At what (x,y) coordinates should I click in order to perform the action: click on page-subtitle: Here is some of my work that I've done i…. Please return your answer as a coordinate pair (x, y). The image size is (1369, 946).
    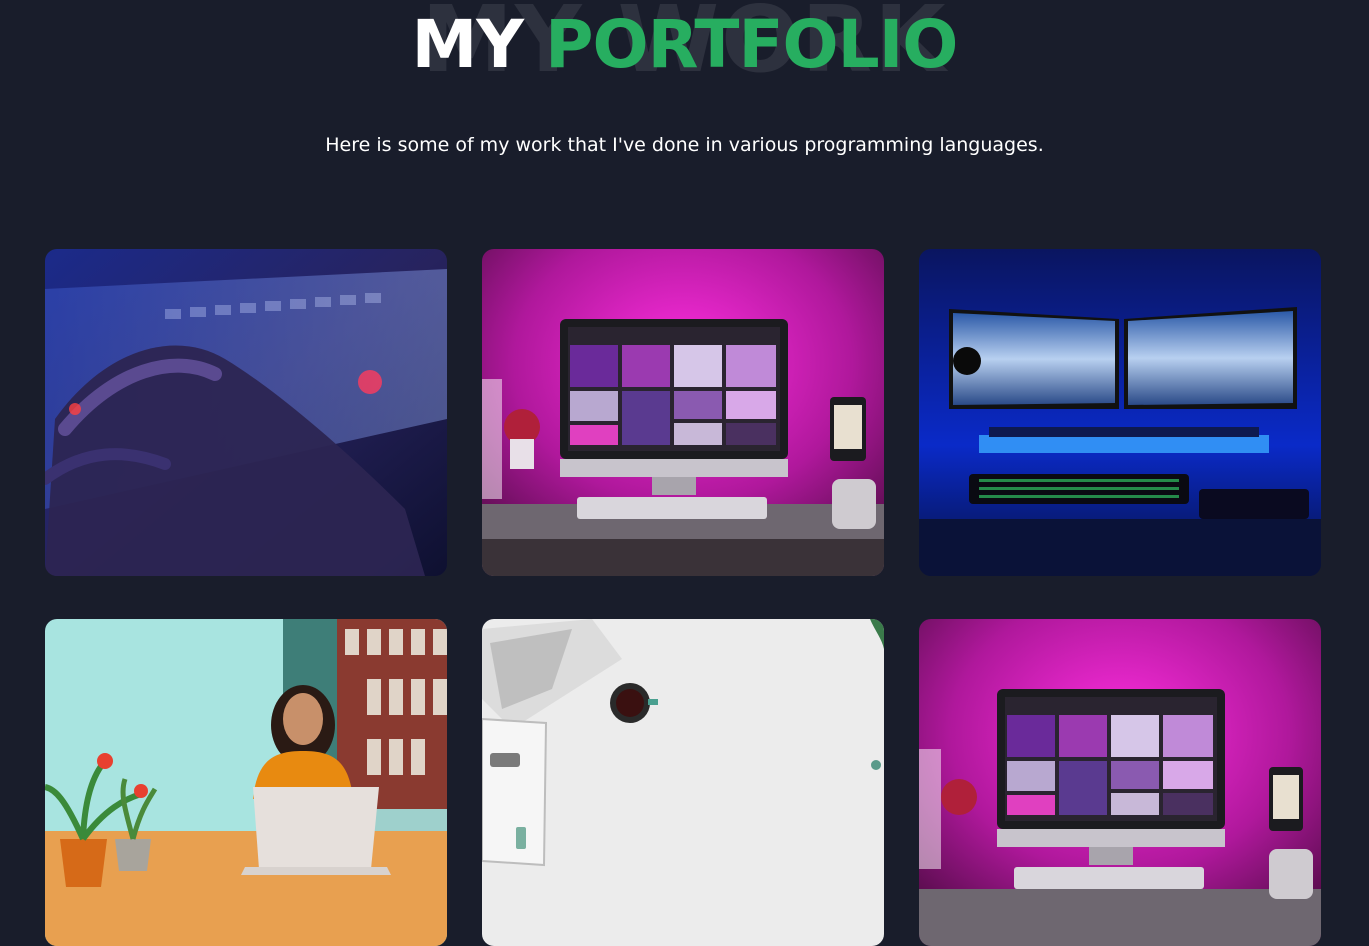
    Looking at the image, I should click on (684, 145).